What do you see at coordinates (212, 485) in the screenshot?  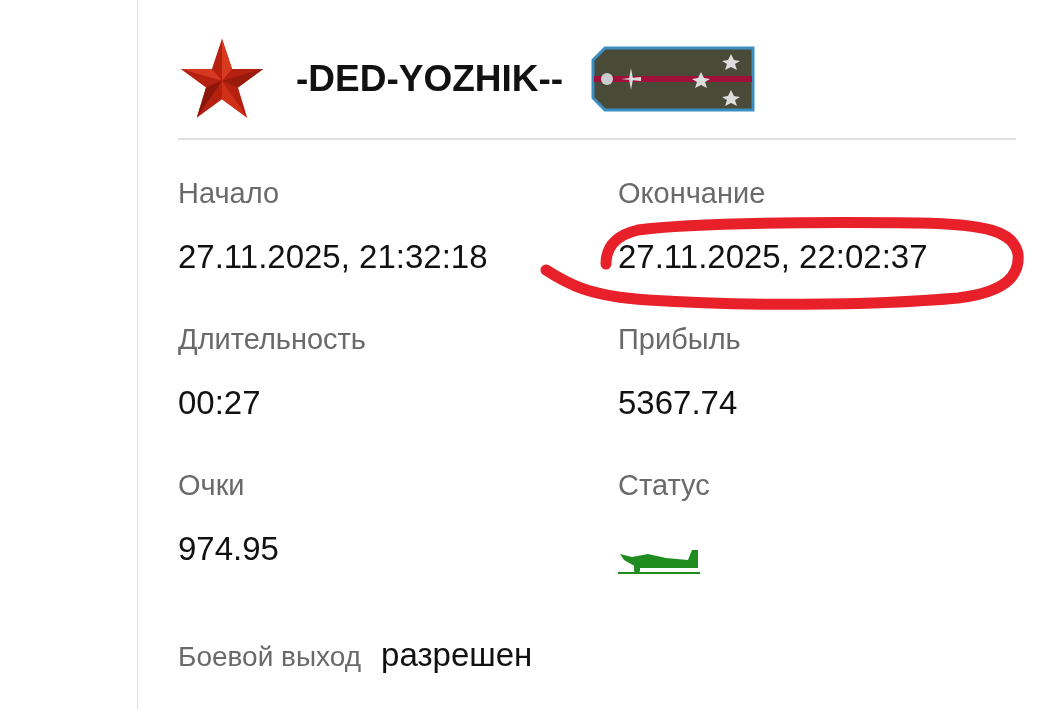 I see `field-label: Очки` at bounding box center [212, 485].